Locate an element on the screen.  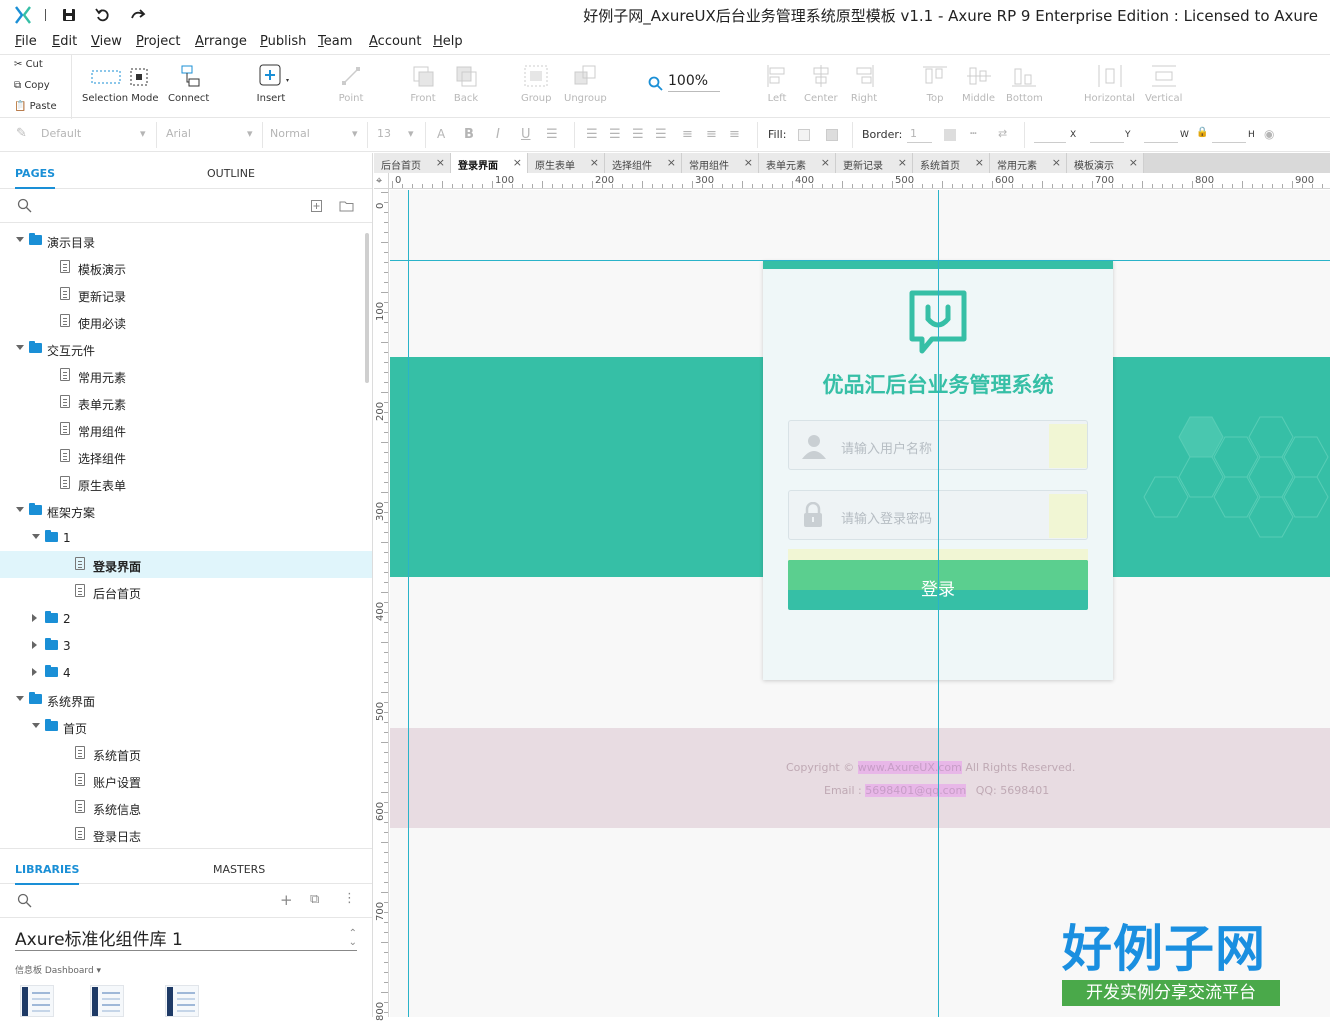
bring-front-button: Front is located at coordinates (423, 83).